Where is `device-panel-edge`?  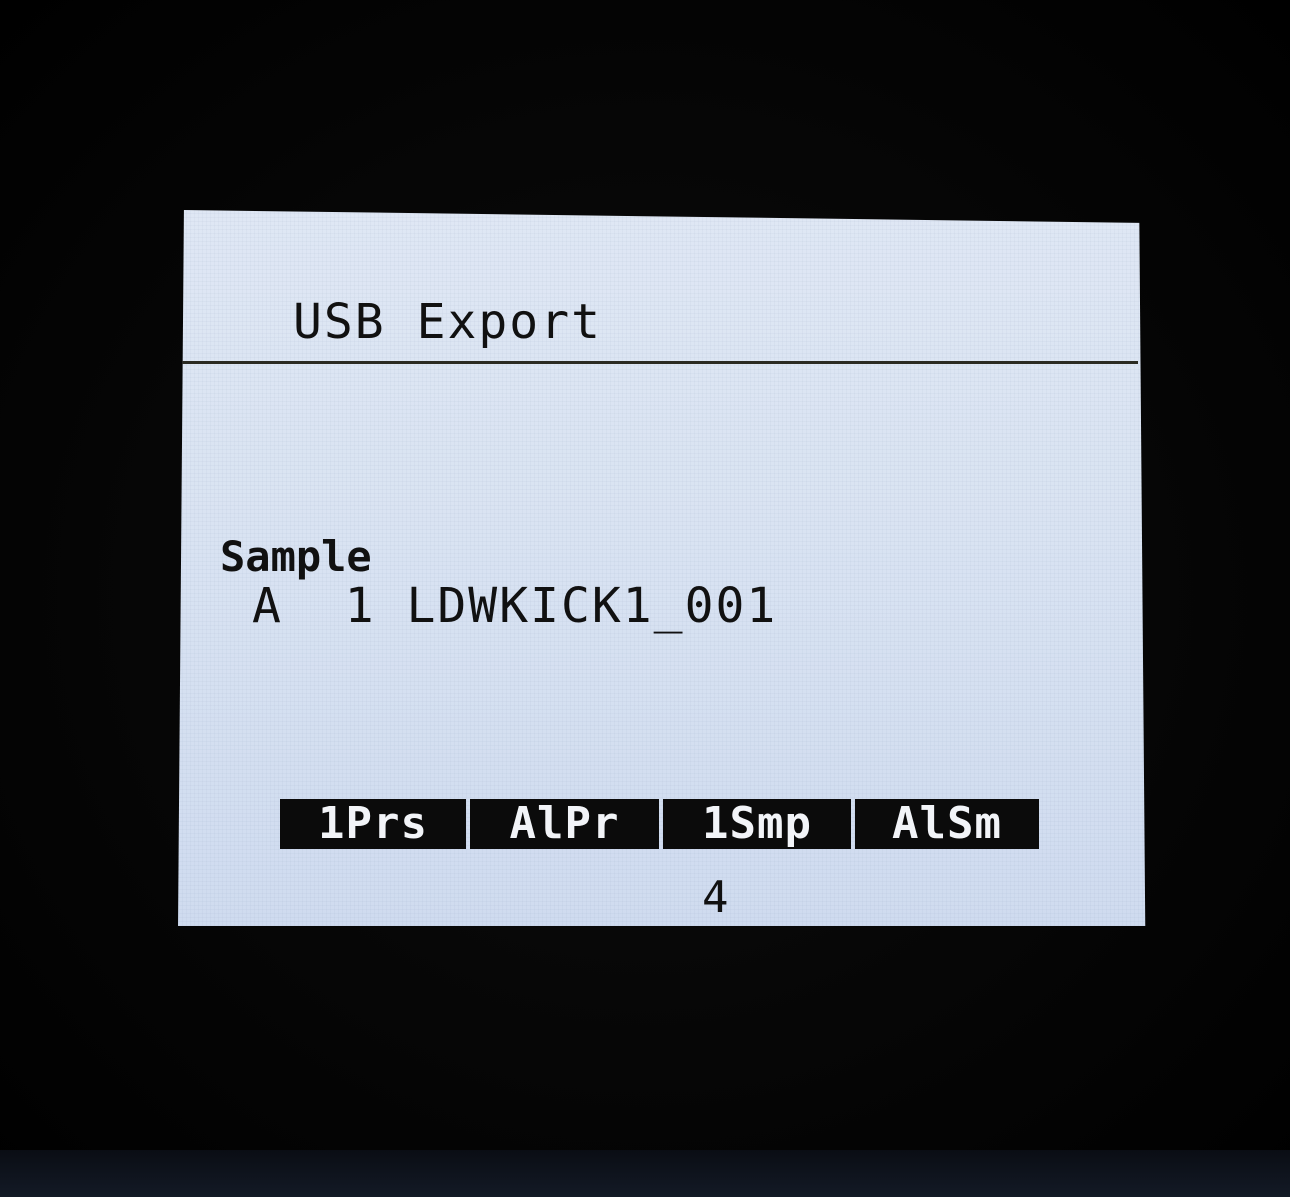
device-panel-edge is located at coordinates (645, 1173).